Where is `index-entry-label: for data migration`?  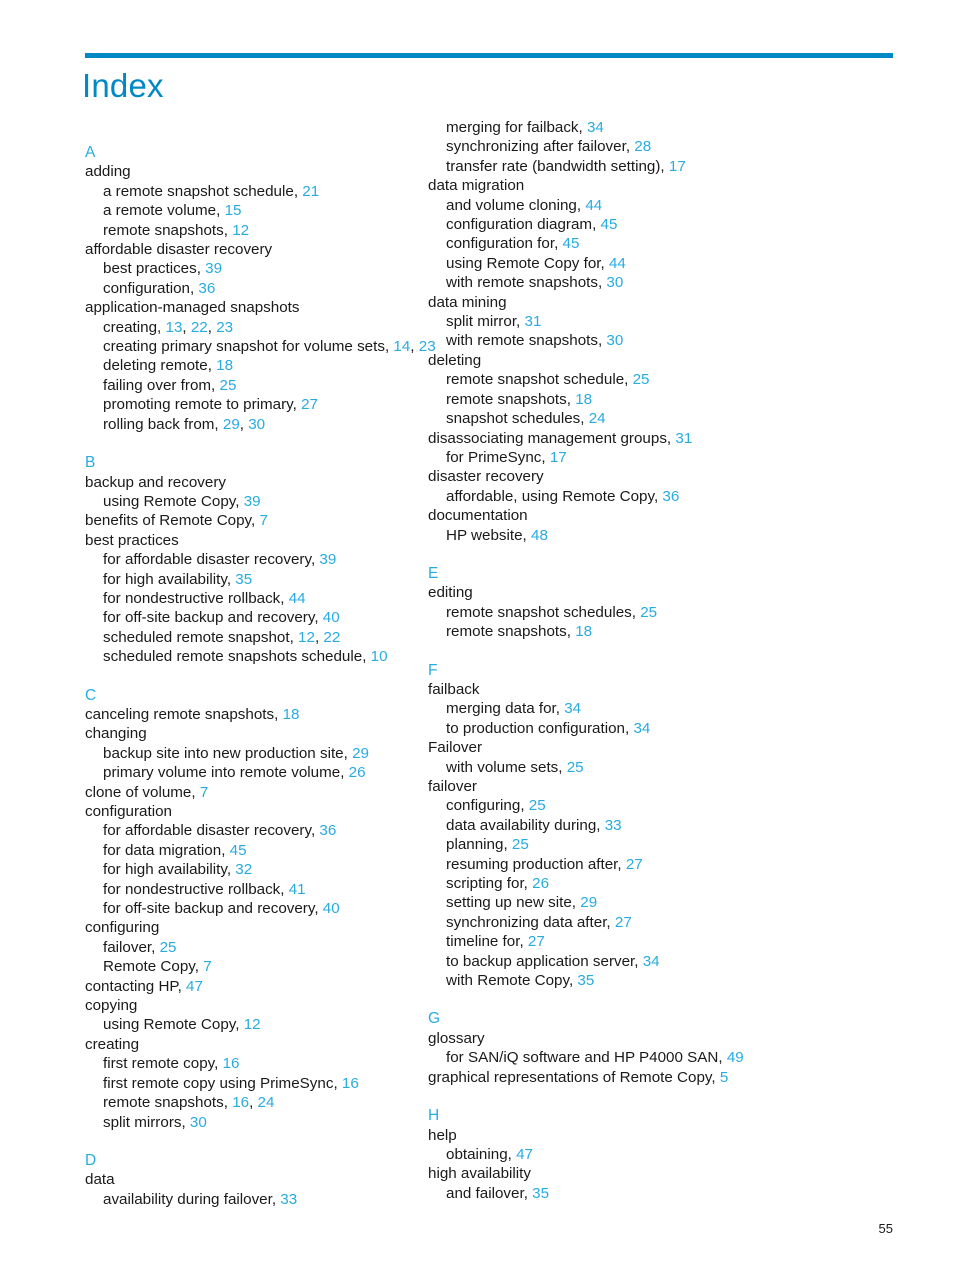
index-entry-label: for data migration is located at coordinates (162, 850).